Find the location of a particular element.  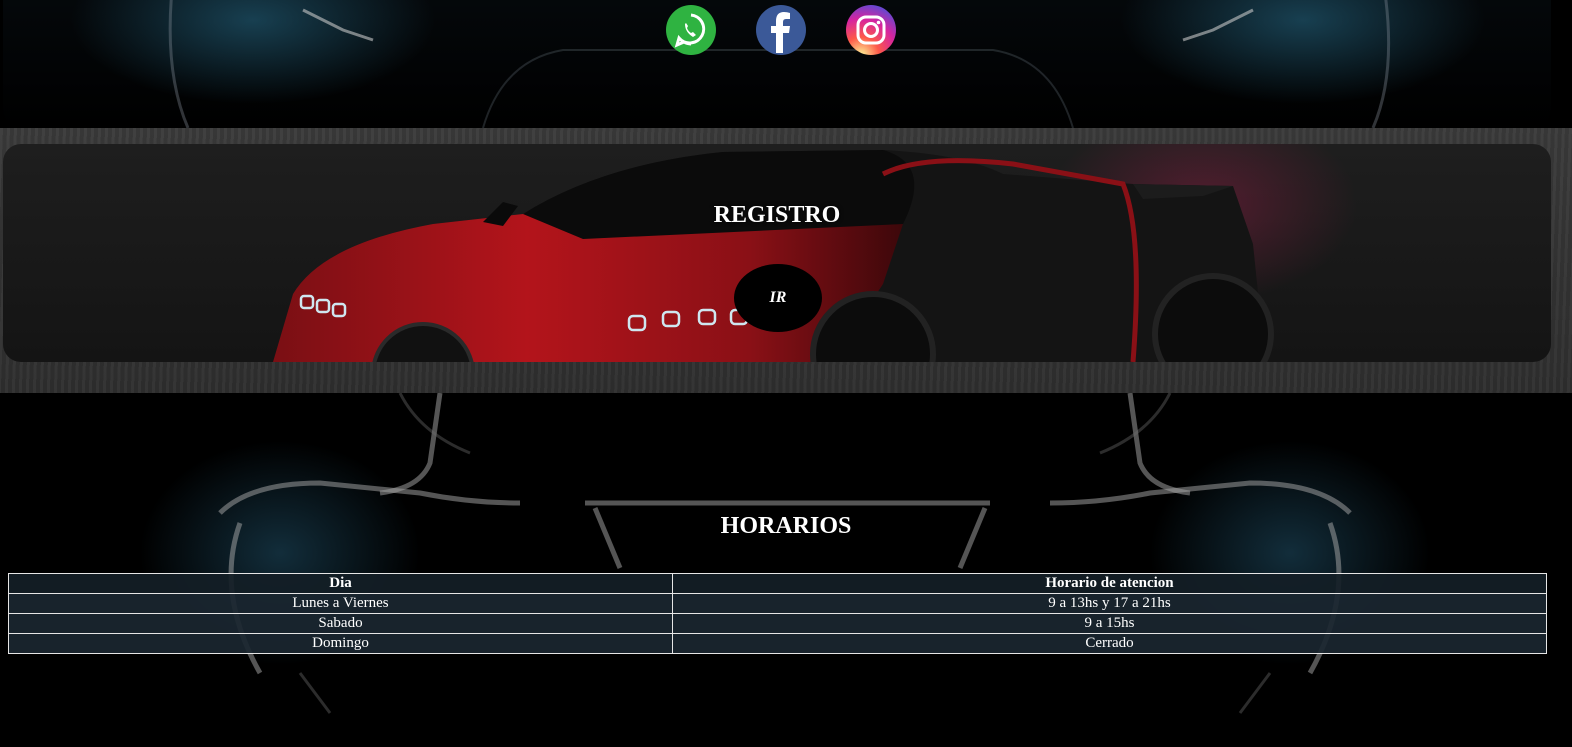

cell-dia: Sabado is located at coordinates (340, 623).